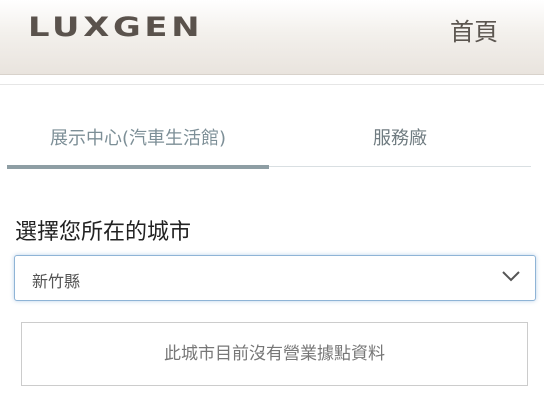 The height and width of the screenshot is (400, 544). Describe the element at coordinates (103, 232) in the screenshot. I see `city-select-label: 選擇您所在的城市` at that location.